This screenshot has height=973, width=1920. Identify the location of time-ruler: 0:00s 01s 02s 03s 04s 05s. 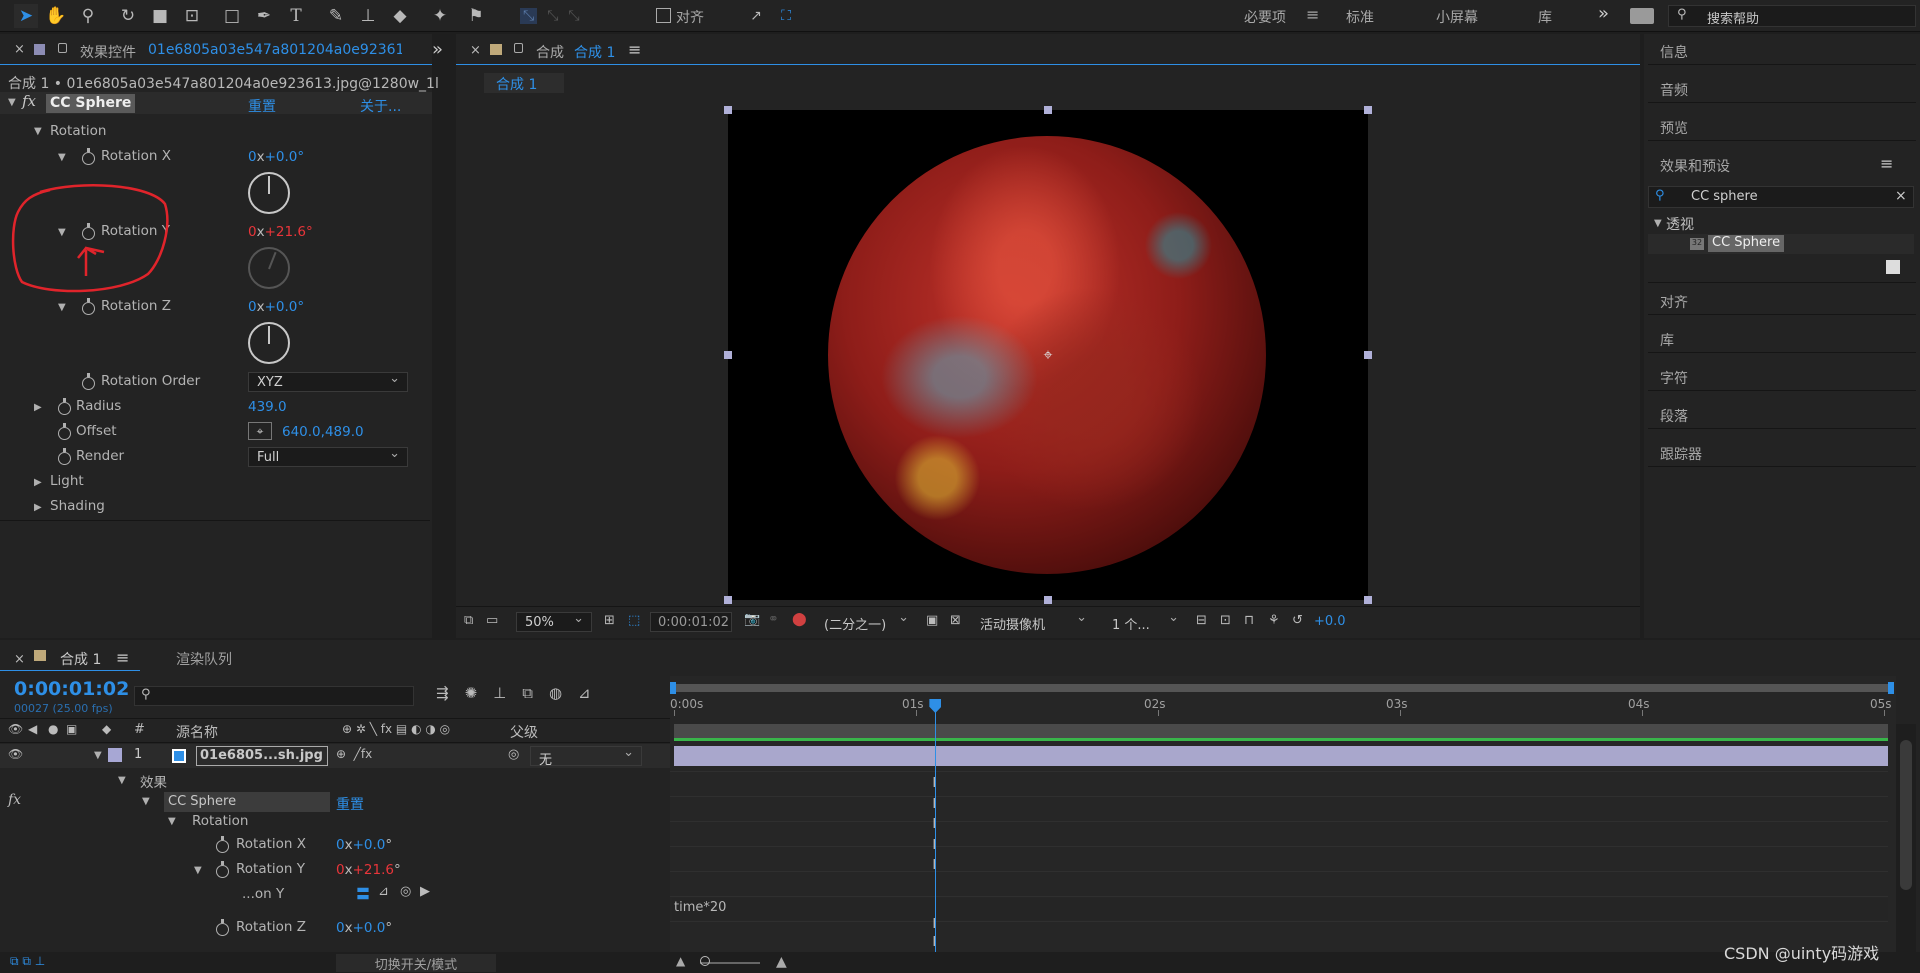
(960, 680).